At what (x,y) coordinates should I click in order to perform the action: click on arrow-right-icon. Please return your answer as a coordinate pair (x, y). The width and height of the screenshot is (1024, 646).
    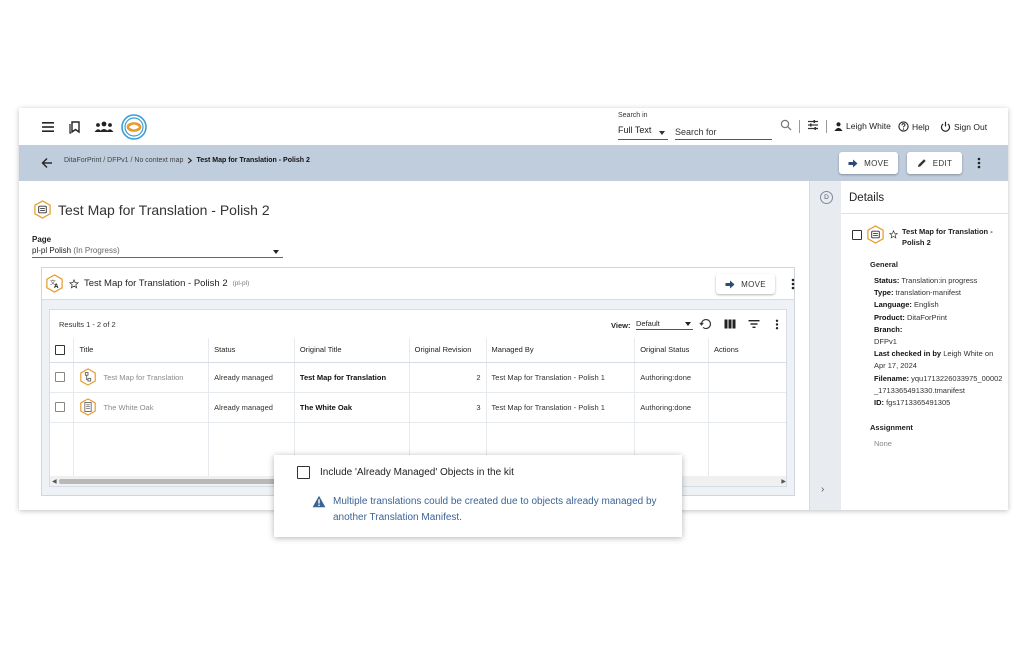
    Looking at the image, I should click on (853, 163).